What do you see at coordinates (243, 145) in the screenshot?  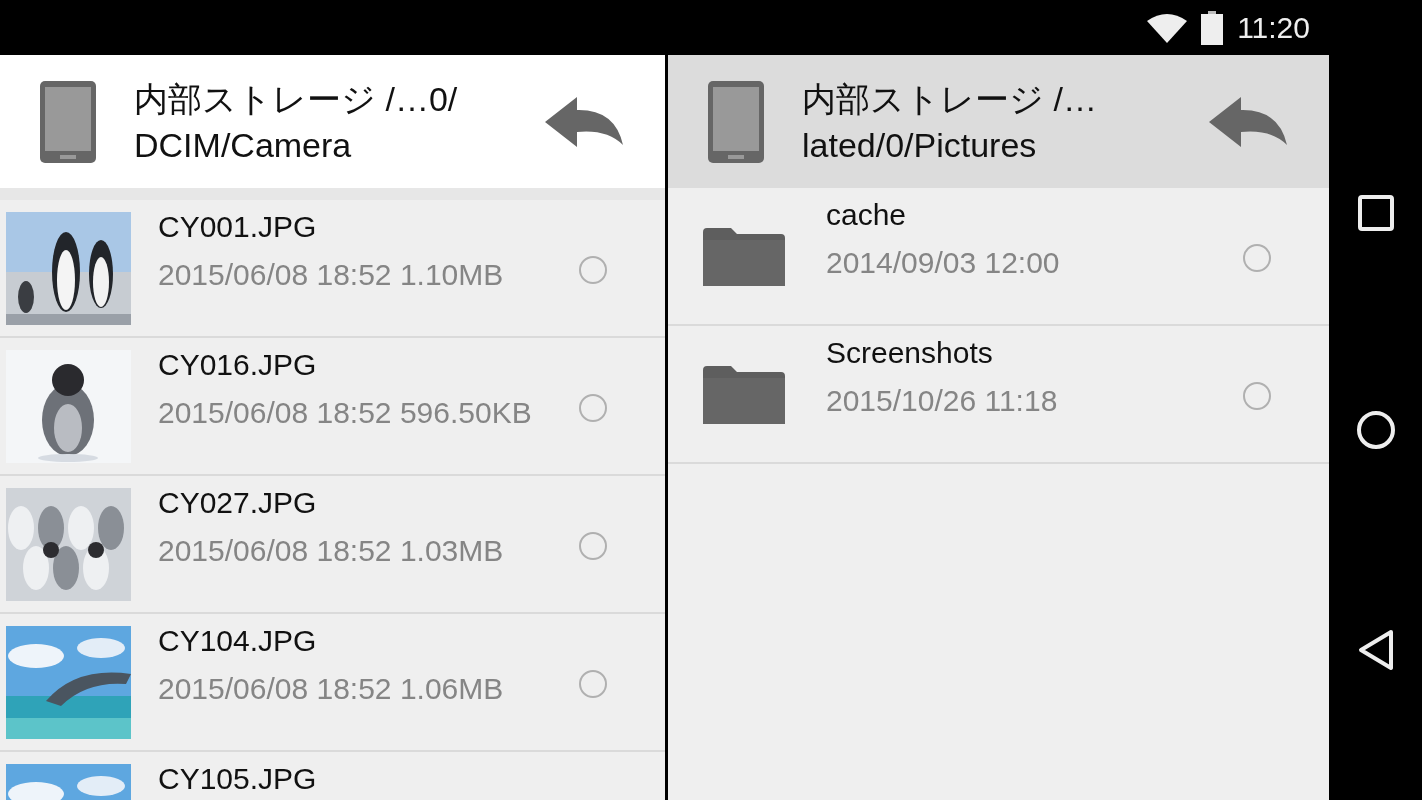 I see `path-text: DCIM/Camera` at bounding box center [243, 145].